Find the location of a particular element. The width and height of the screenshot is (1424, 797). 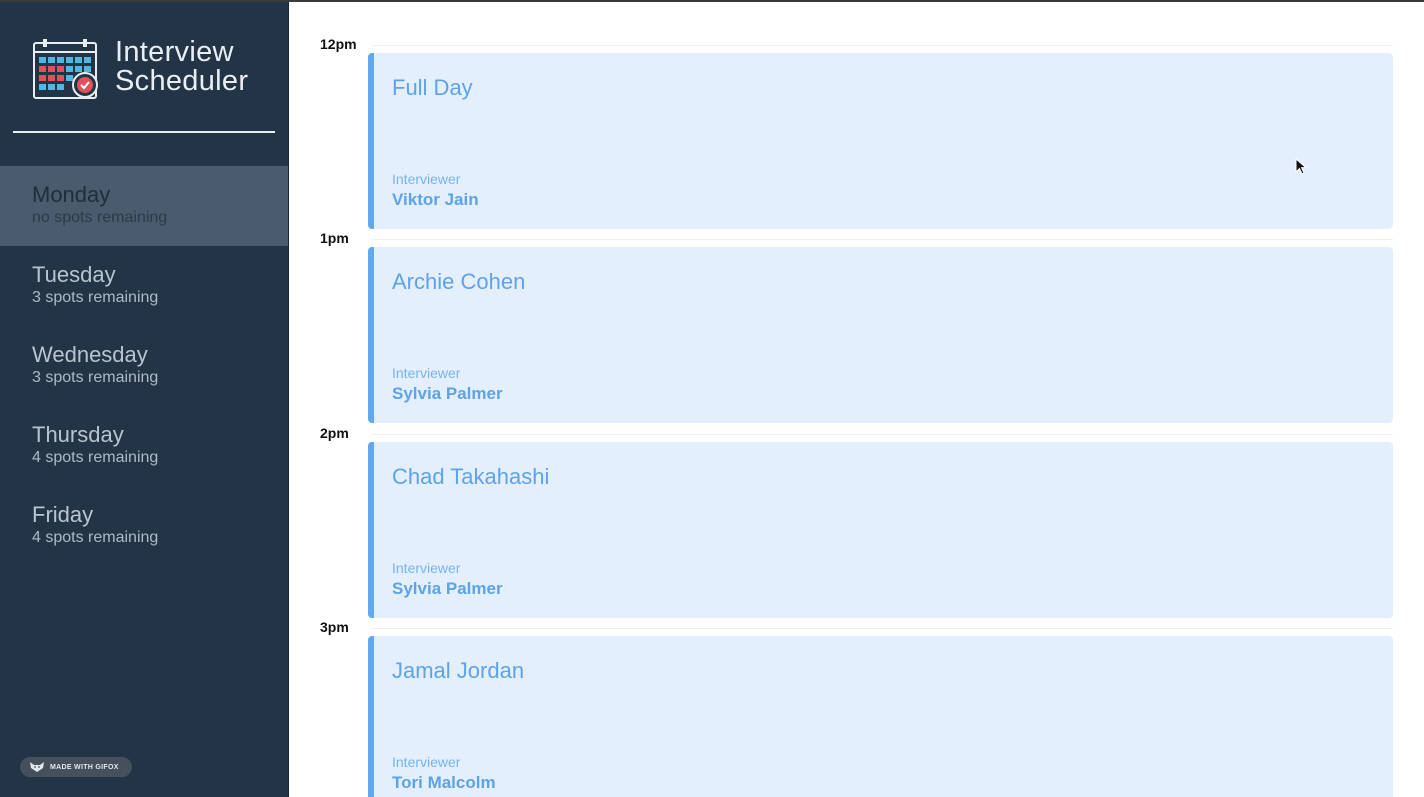

window-top-border is located at coordinates (712, 1).